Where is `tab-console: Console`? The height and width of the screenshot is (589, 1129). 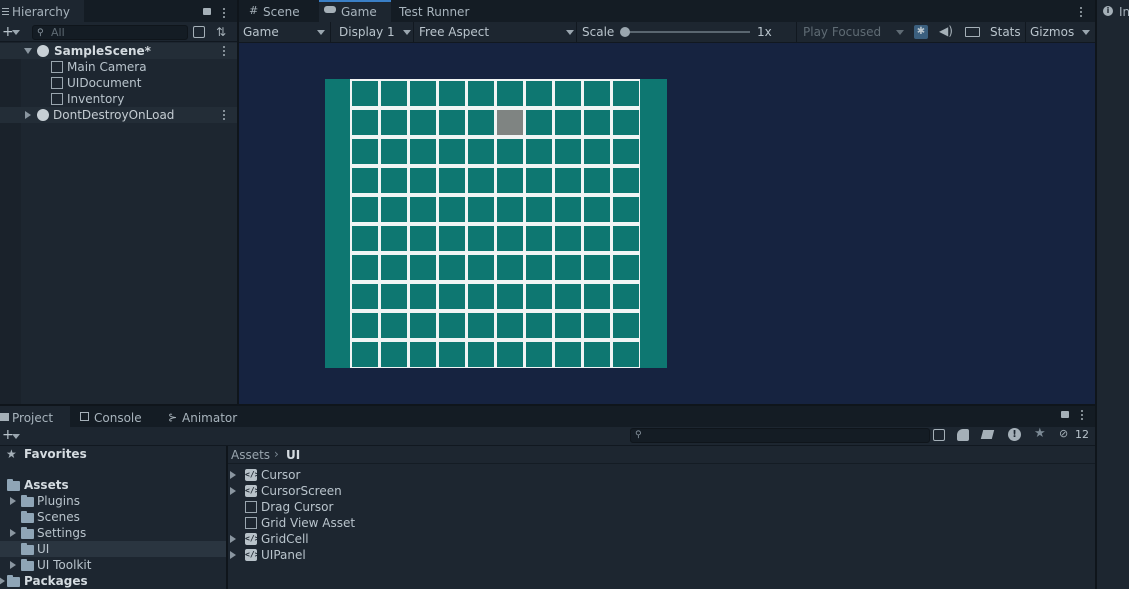
tab-console: Console is located at coordinates (118, 417).